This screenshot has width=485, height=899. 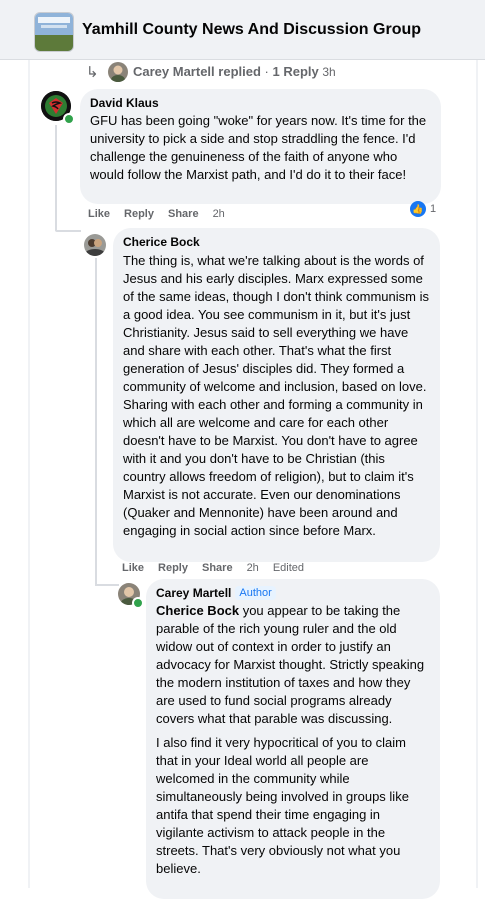 What do you see at coordinates (295, 71) in the screenshot?
I see `reply-summary-count: 1 Reply` at bounding box center [295, 71].